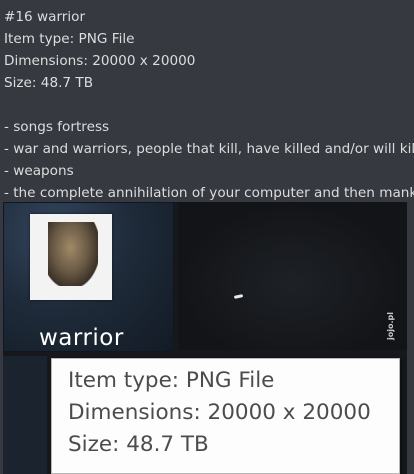 Image resolution: width=414 pixels, height=474 pixels. Describe the element at coordinates (100, 61) in the screenshot. I see `message-dimensions: Dimensions: 20000 x 20000` at that location.